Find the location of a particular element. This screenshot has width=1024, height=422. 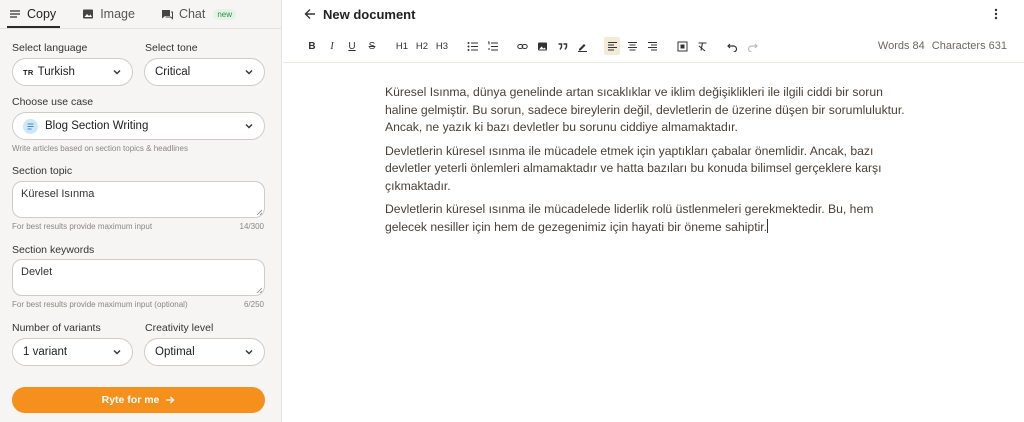

heading-1-button: H1 is located at coordinates (402, 46).